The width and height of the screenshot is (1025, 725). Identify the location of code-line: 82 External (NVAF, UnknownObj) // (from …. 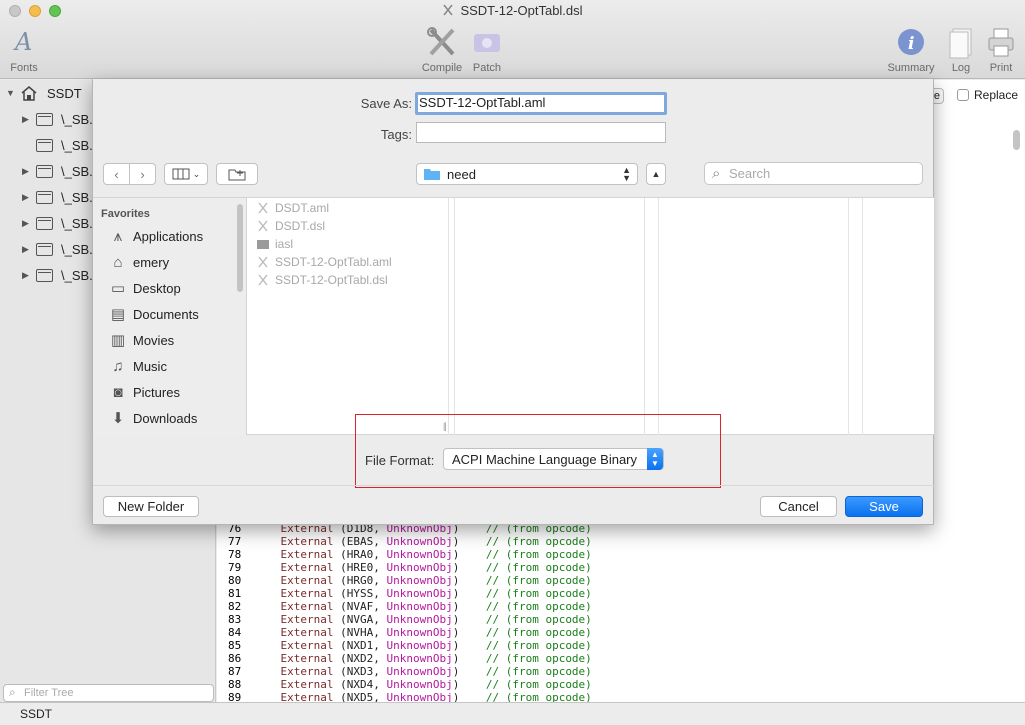
(410, 606).